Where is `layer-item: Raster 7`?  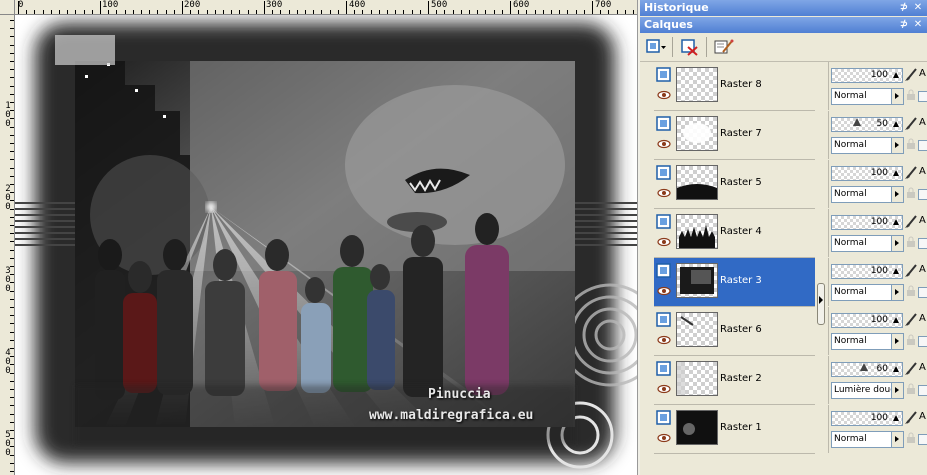 layer-item: Raster 7 is located at coordinates (734, 135).